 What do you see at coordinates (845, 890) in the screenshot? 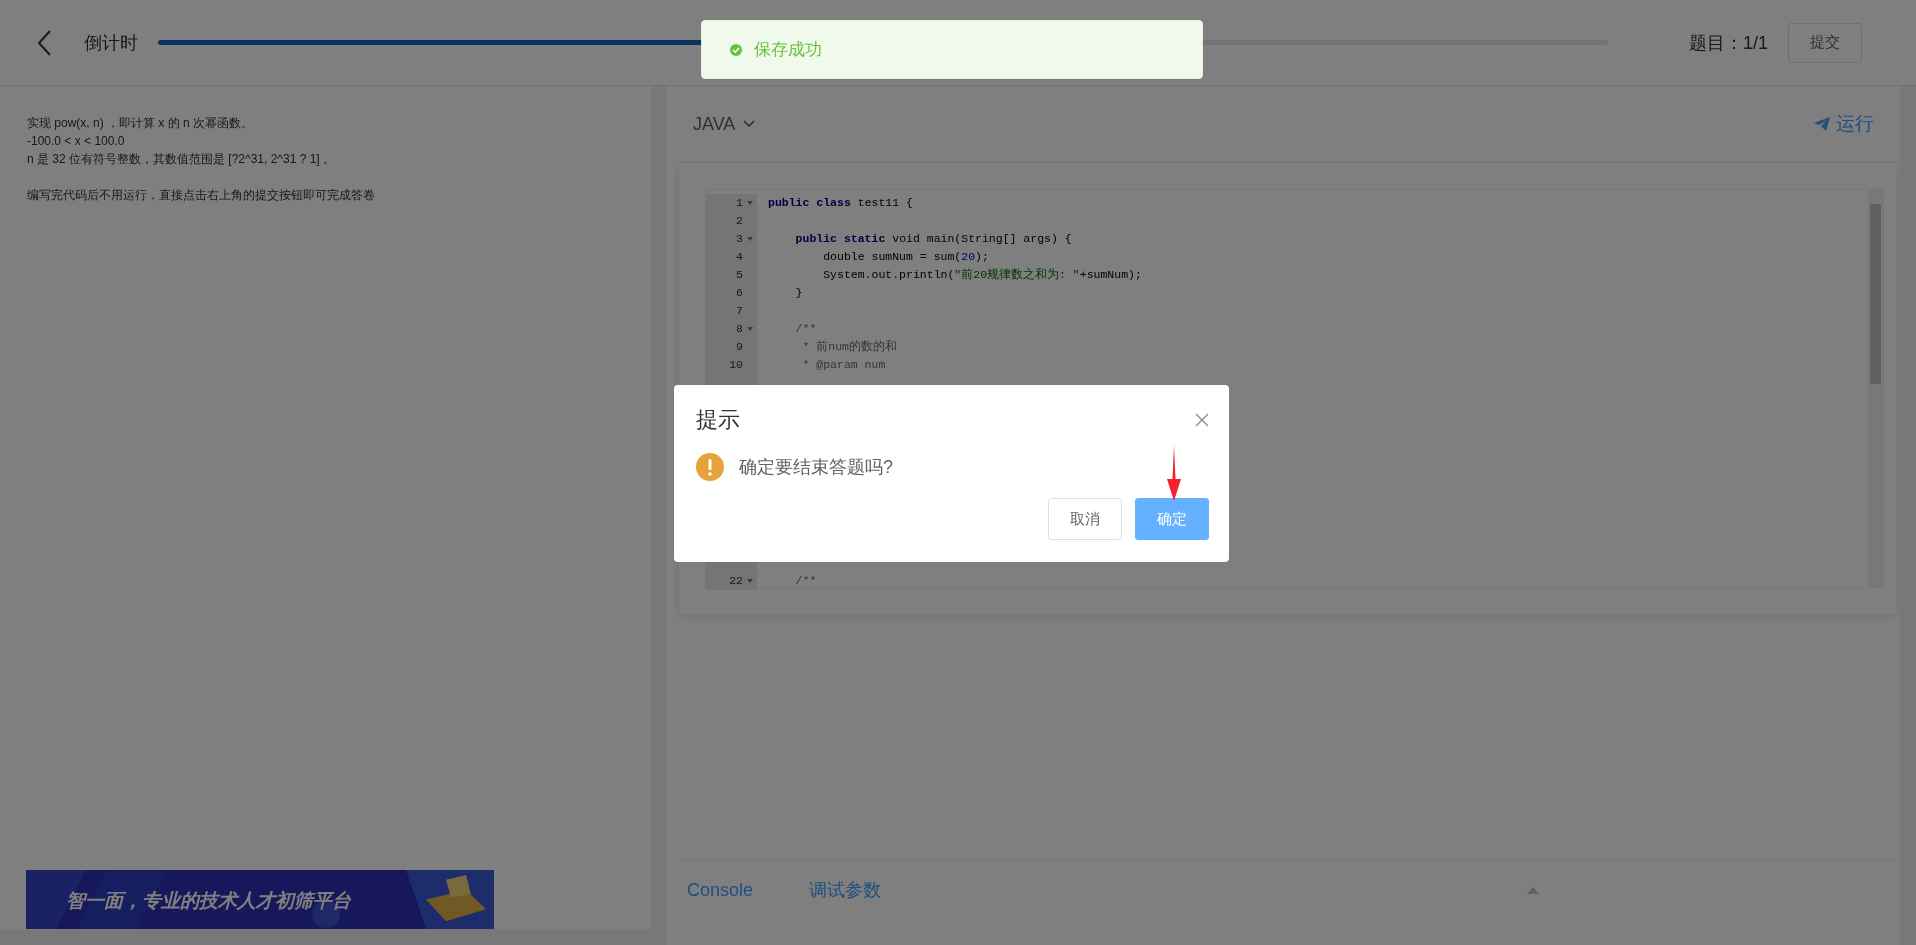
I see `console-tab: 调试参数` at bounding box center [845, 890].